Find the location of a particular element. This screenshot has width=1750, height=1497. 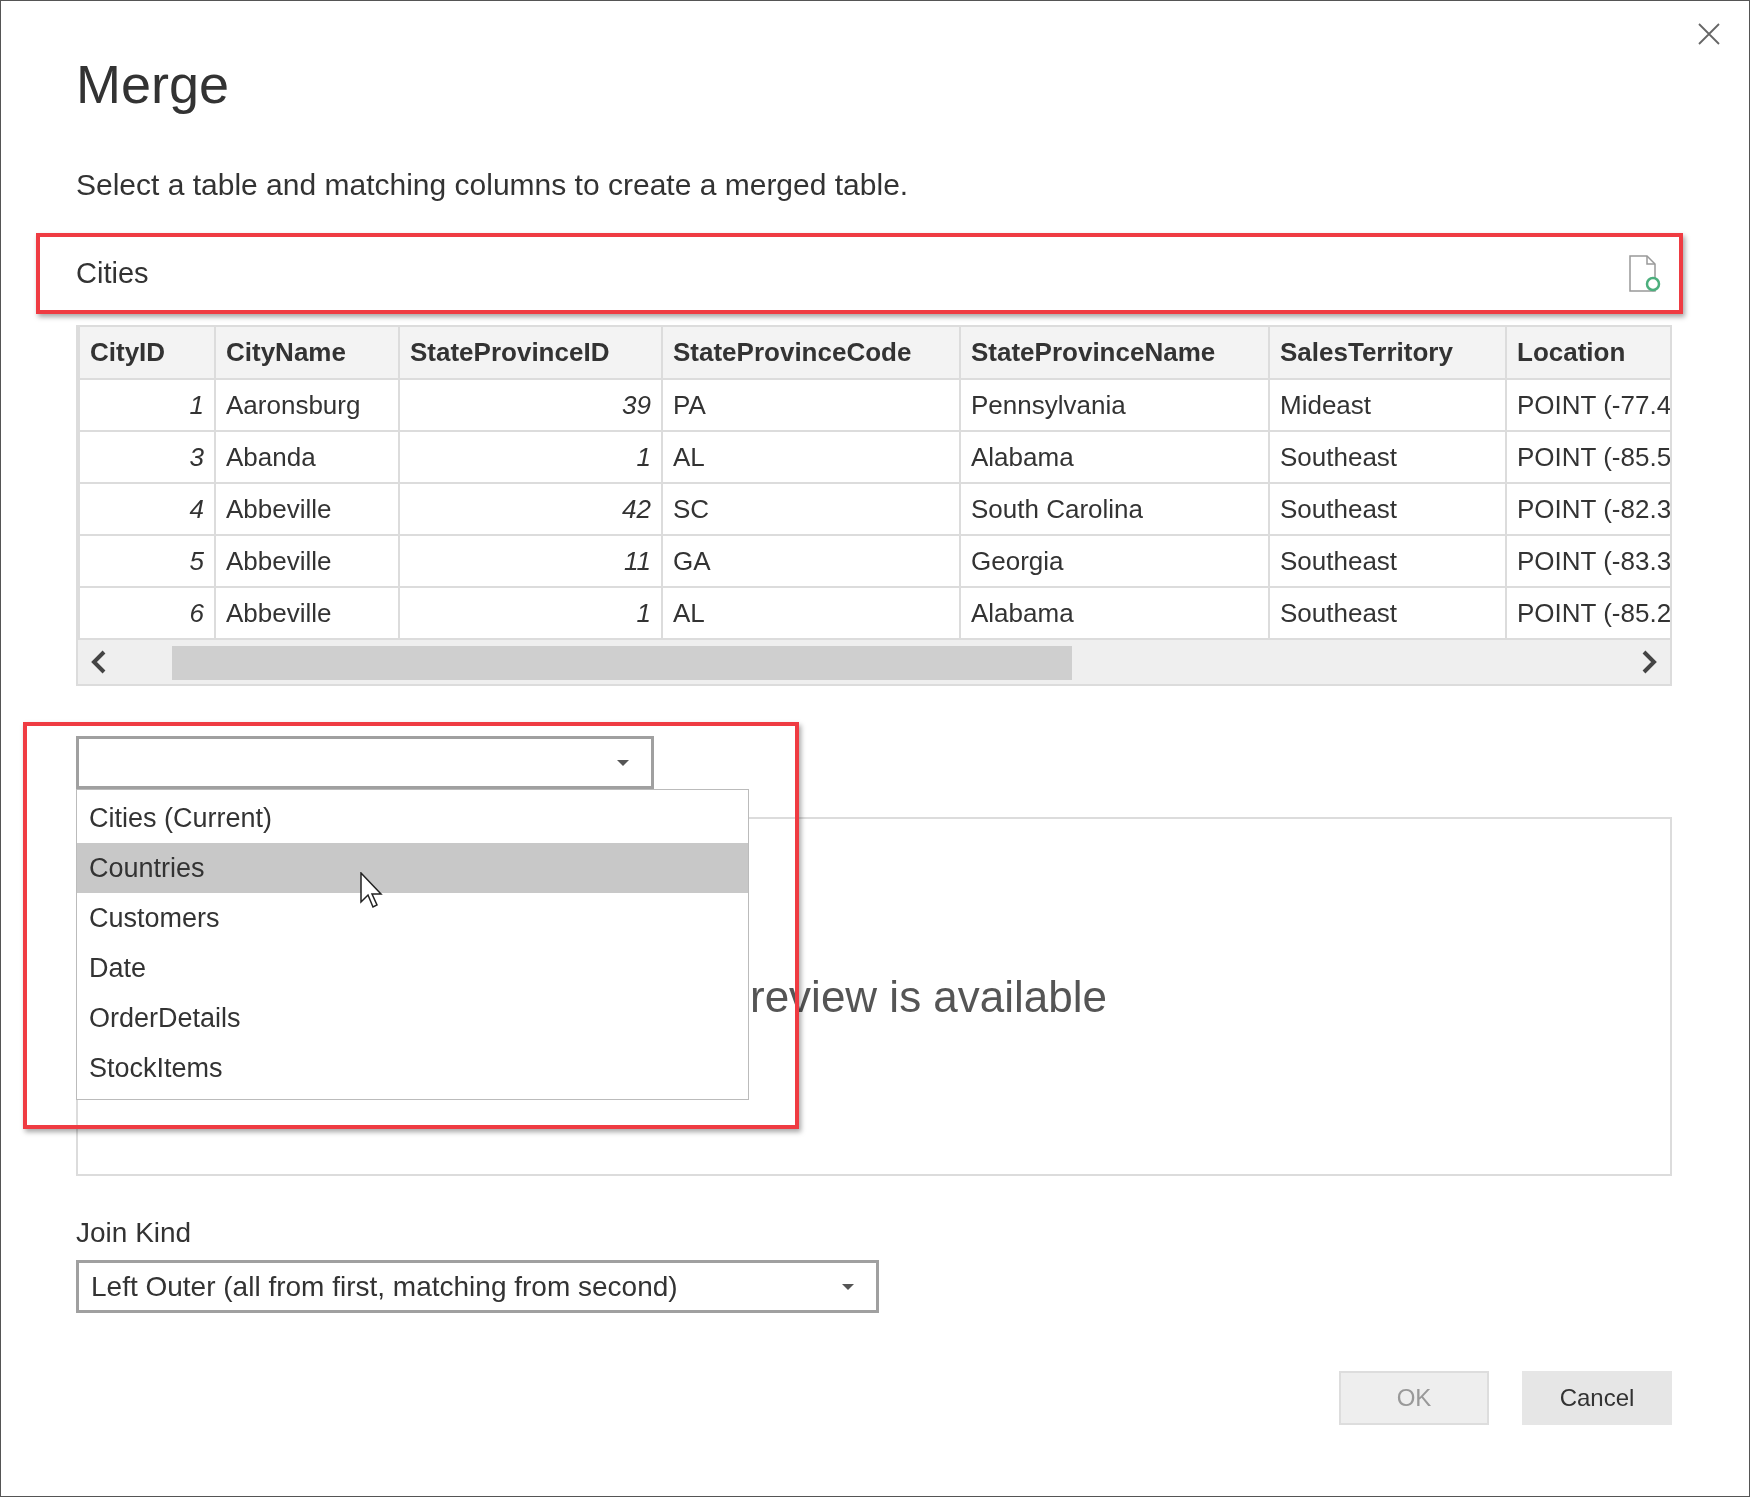

table-cell: Mideast is located at coordinates (1387, 405).